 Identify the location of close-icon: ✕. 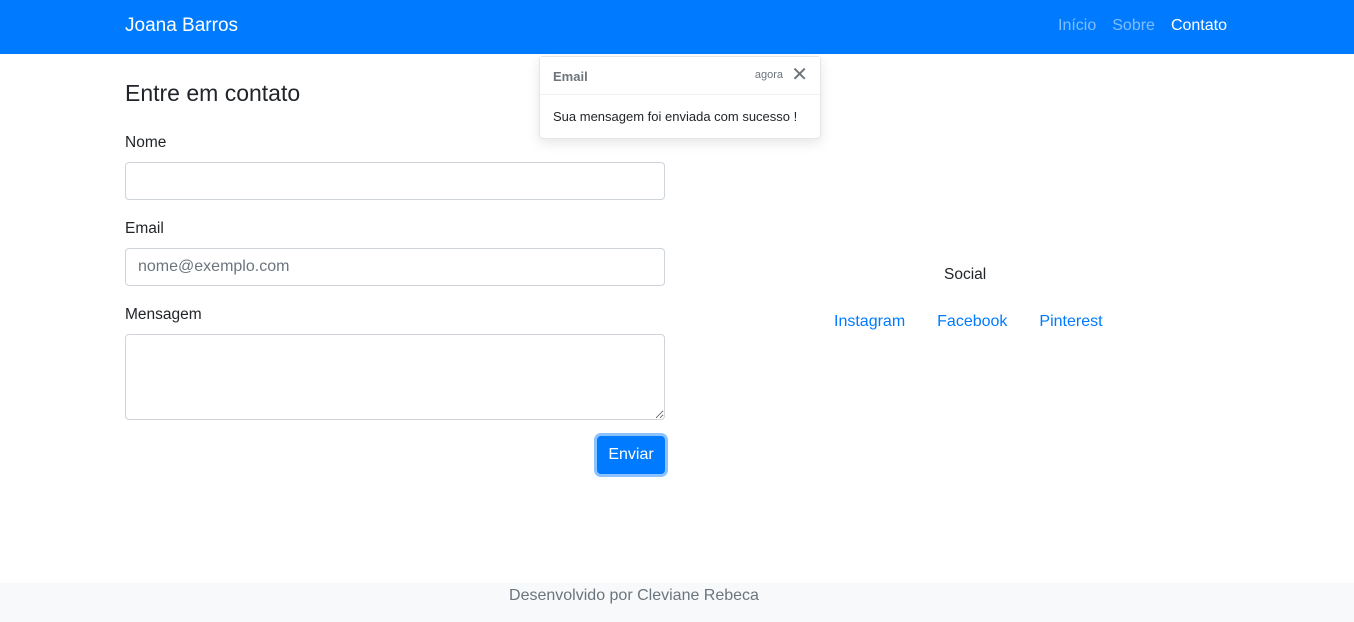
(799, 75).